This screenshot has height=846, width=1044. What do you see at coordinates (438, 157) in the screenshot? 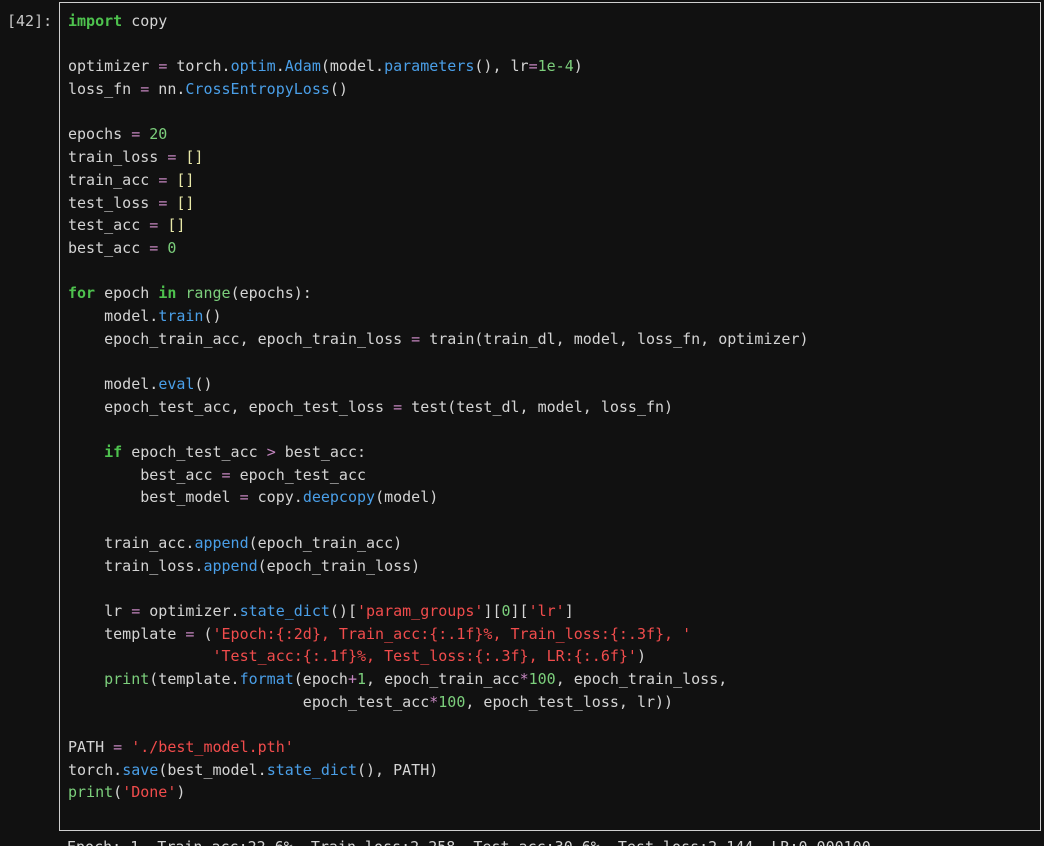
I see `code-line: train_loss = []` at bounding box center [438, 157].